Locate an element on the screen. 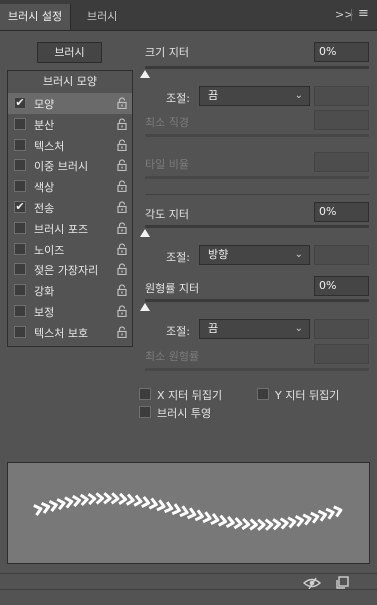 The height and width of the screenshot is (605, 377). brush-stroke-svg is located at coordinates (188, 511).